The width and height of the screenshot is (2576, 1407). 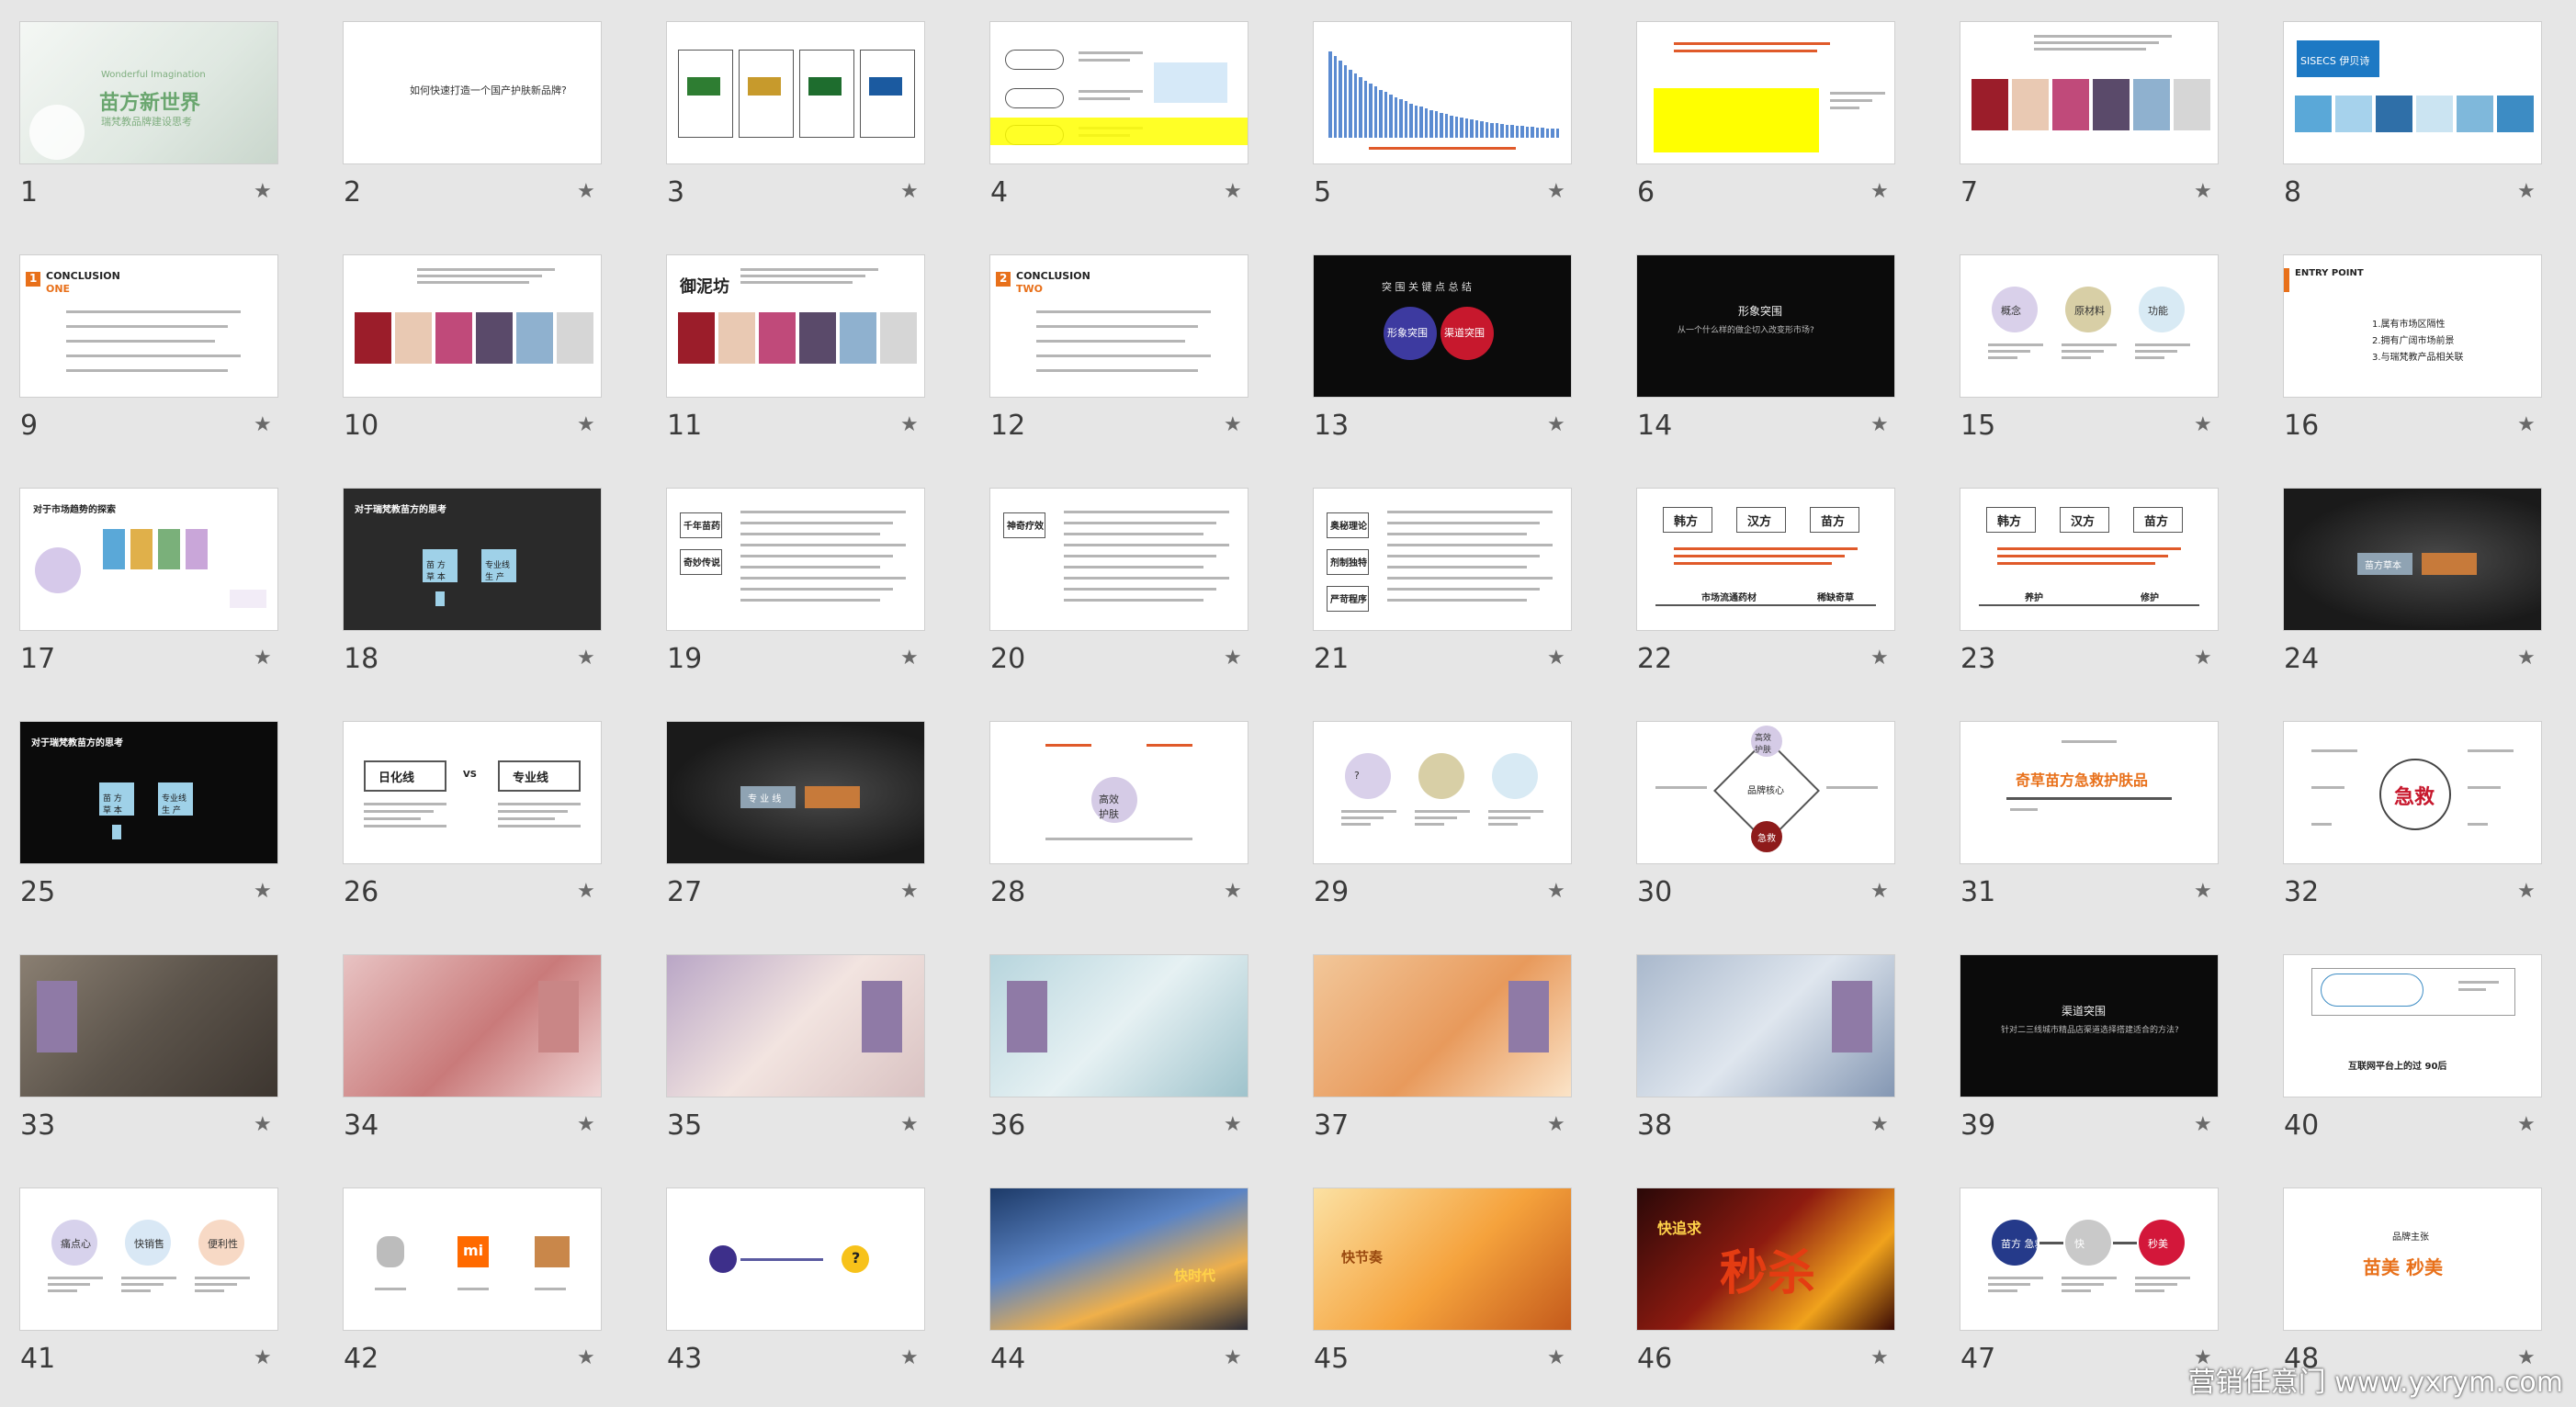 I want to click on slide-tile: 奇草苗方急救护肤品 31 ★, so click(x=2112, y=827).